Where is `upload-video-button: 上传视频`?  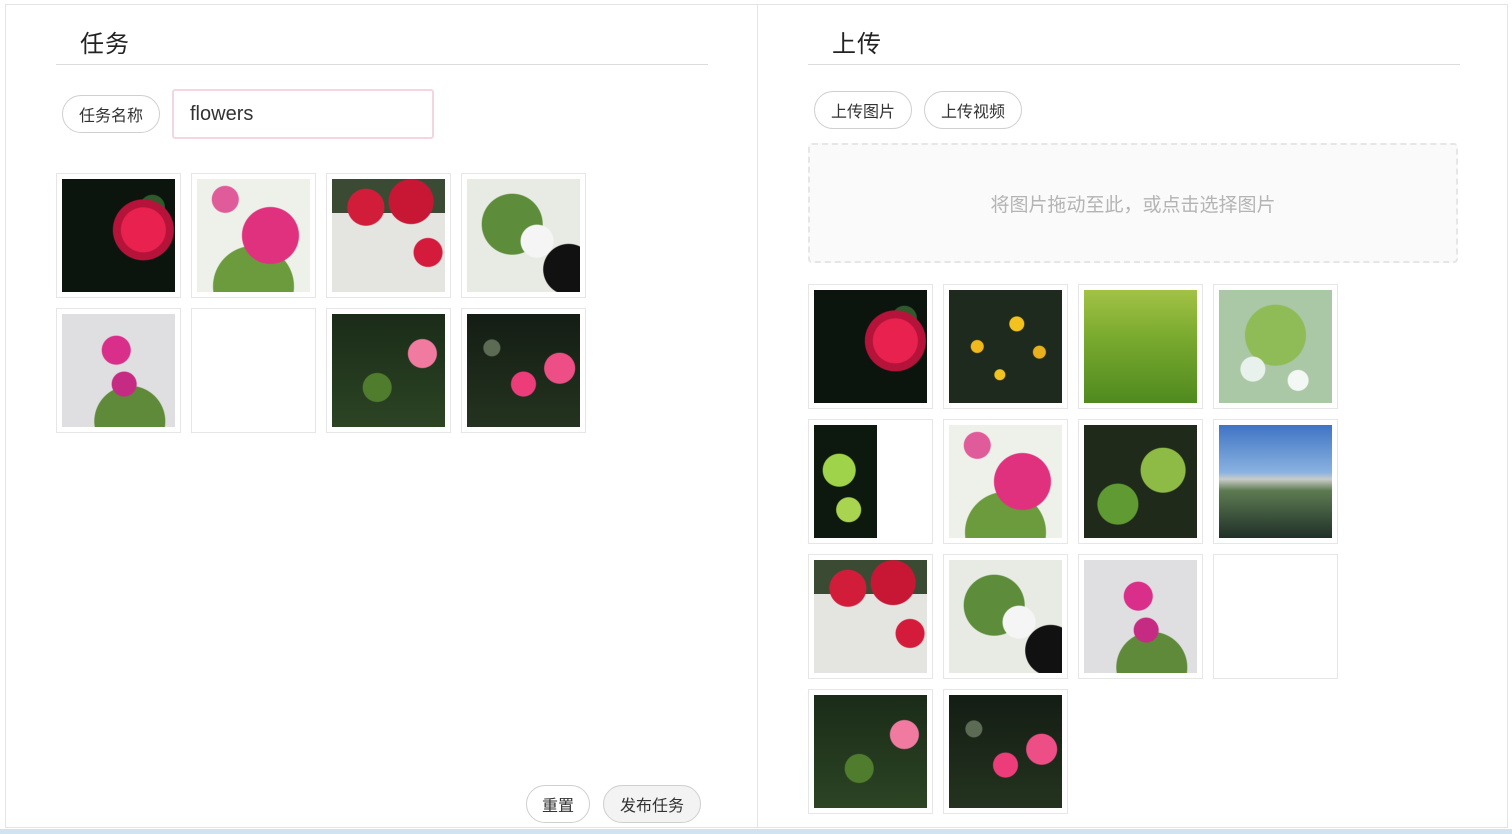 upload-video-button: 上传视频 is located at coordinates (973, 110).